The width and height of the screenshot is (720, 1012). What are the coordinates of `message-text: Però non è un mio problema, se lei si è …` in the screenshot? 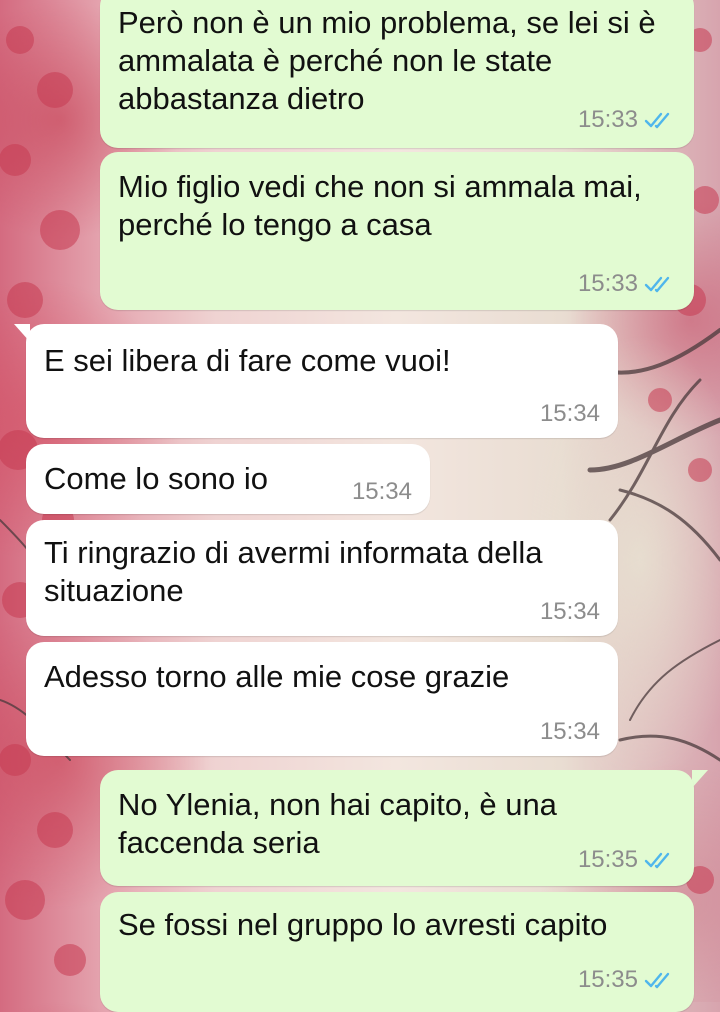 It's located at (387, 60).